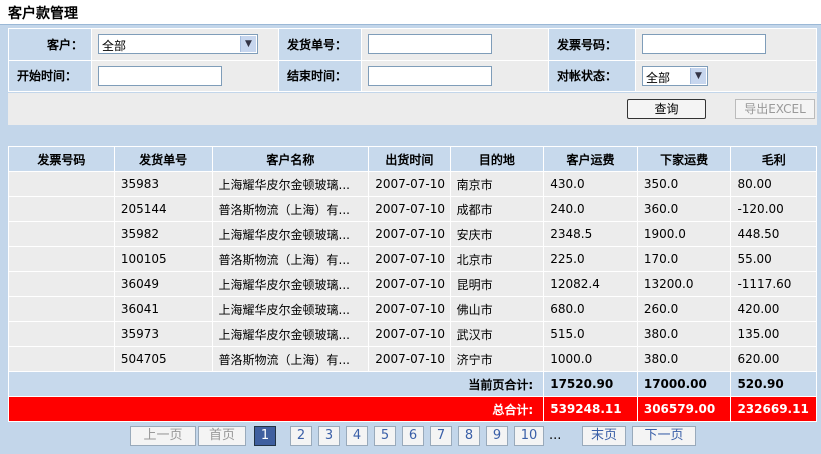  I want to click on ship-no-cell: 36049, so click(163, 284).